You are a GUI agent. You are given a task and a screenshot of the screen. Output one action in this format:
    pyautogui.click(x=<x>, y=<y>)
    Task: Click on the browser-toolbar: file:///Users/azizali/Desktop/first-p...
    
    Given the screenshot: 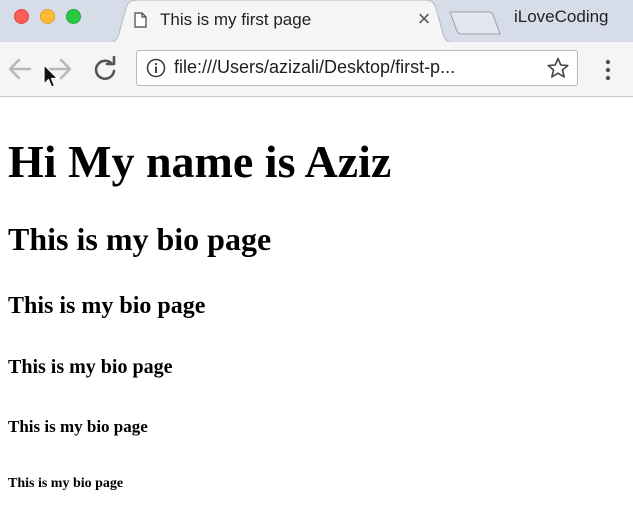 What is the action you would take?
    pyautogui.click(x=316, y=69)
    